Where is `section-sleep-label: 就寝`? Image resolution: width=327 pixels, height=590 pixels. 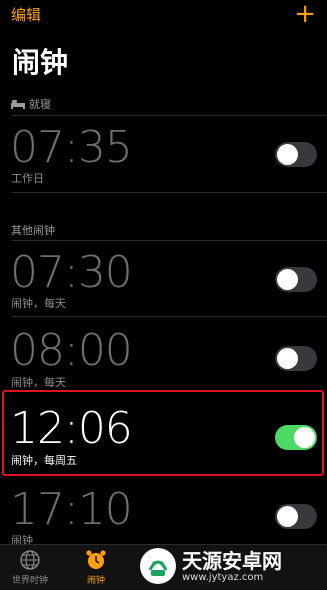 section-sleep-label: 就寝 is located at coordinates (40, 104).